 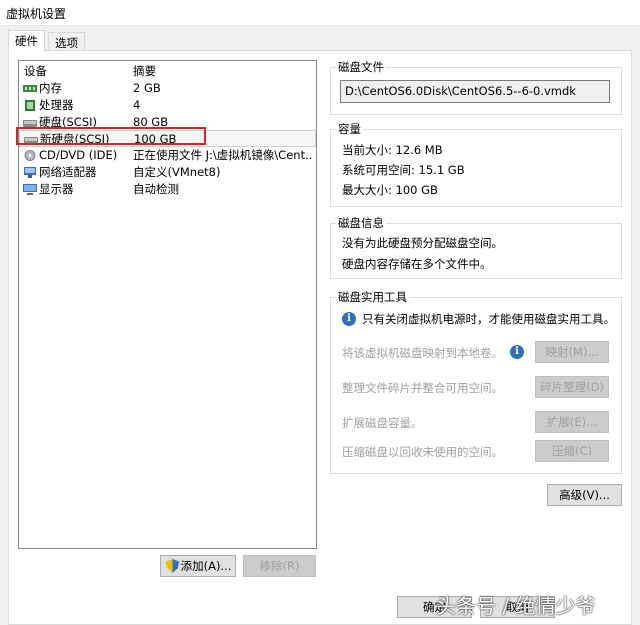 I want to click on device-column-header: 设备, so click(x=35, y=71).